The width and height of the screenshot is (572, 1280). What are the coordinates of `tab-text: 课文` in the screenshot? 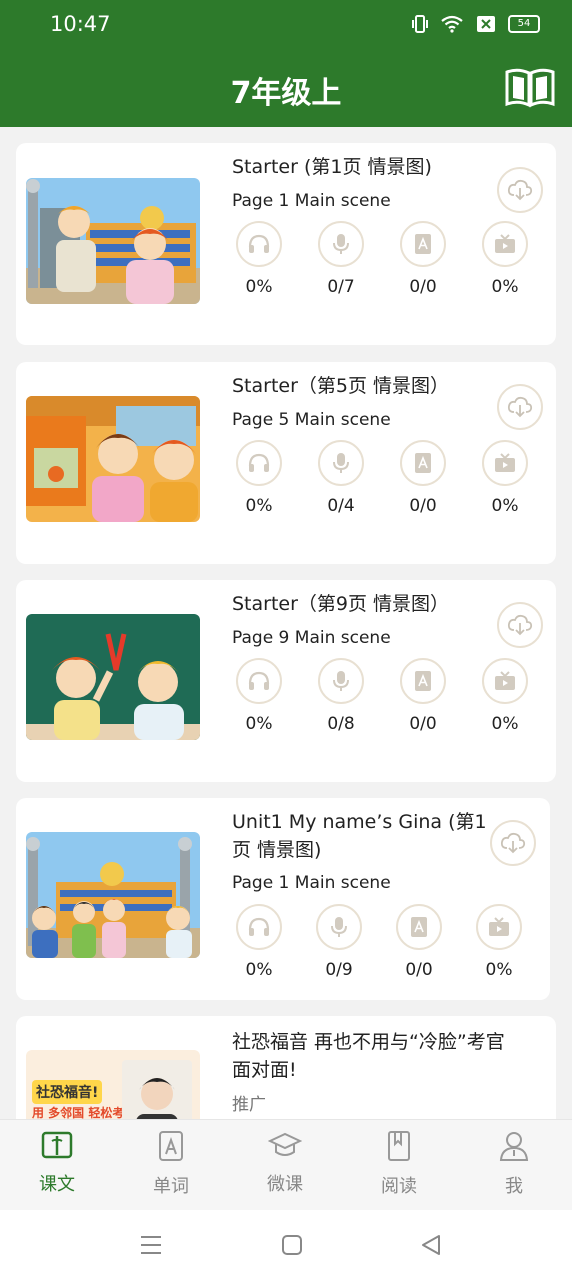 It's located at (57, 1163).